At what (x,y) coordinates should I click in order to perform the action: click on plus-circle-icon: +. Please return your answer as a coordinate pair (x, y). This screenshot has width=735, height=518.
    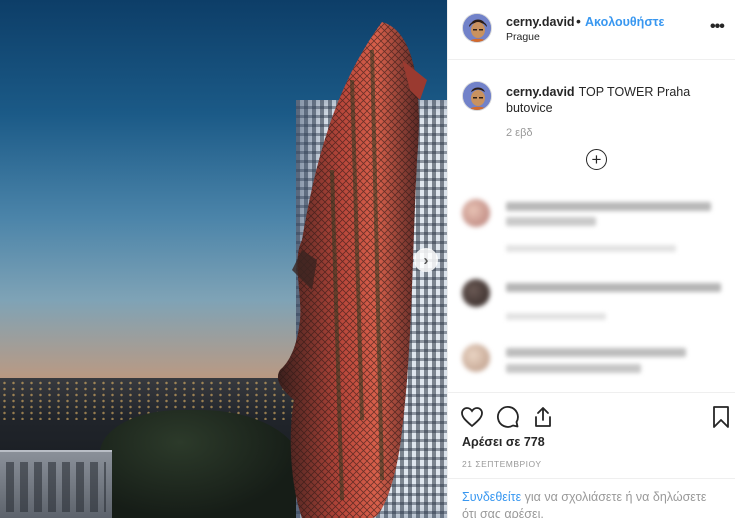
    Looking at the image, I should click on (596, 159).